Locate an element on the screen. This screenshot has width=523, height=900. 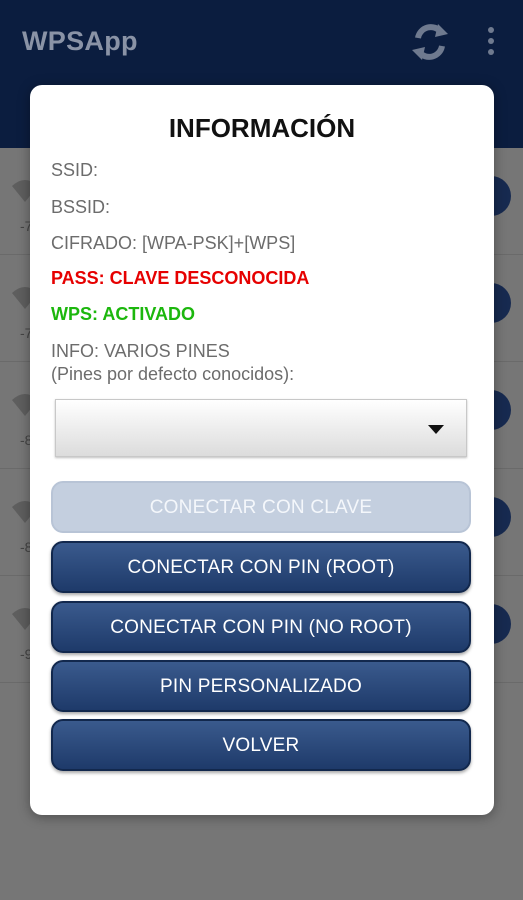
custom-pin-button: PIN PERSONALIZADO is located at coordinates (261, 686).